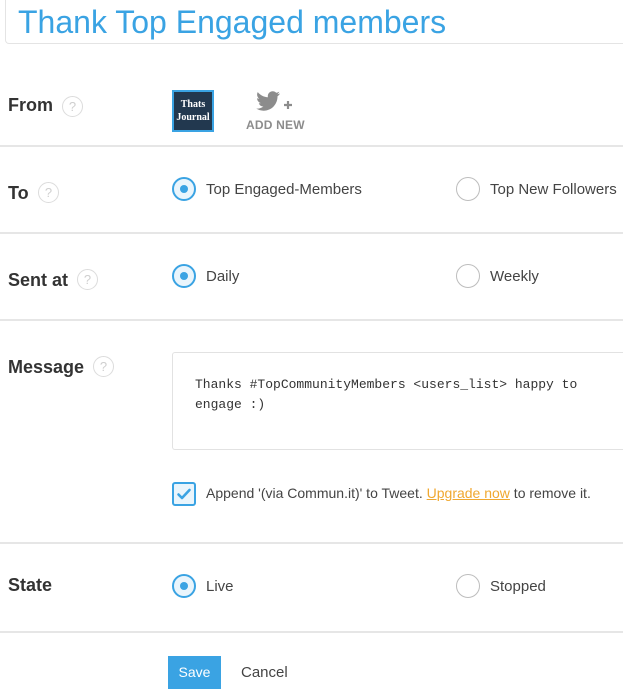 The width and height of the screenshot is (623, 697). What do you see at coordinates (275, 125) in the screenshot?
I see `add-new-label: ADD NEW` at bounding box center [275, 125].